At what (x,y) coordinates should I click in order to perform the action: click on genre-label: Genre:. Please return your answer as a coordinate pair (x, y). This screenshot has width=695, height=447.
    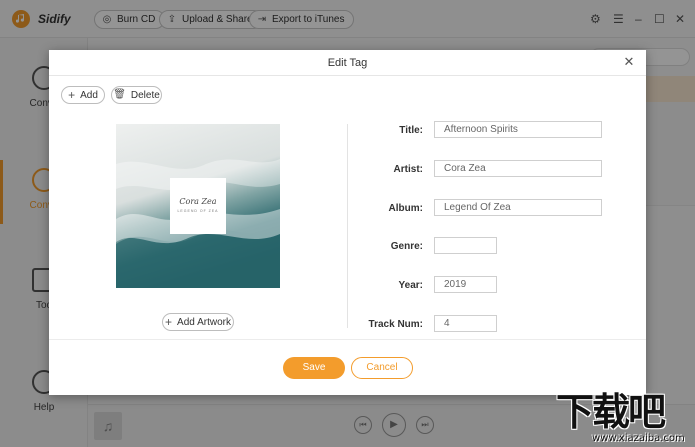
    Looking at the image, I should click on (406, 246).